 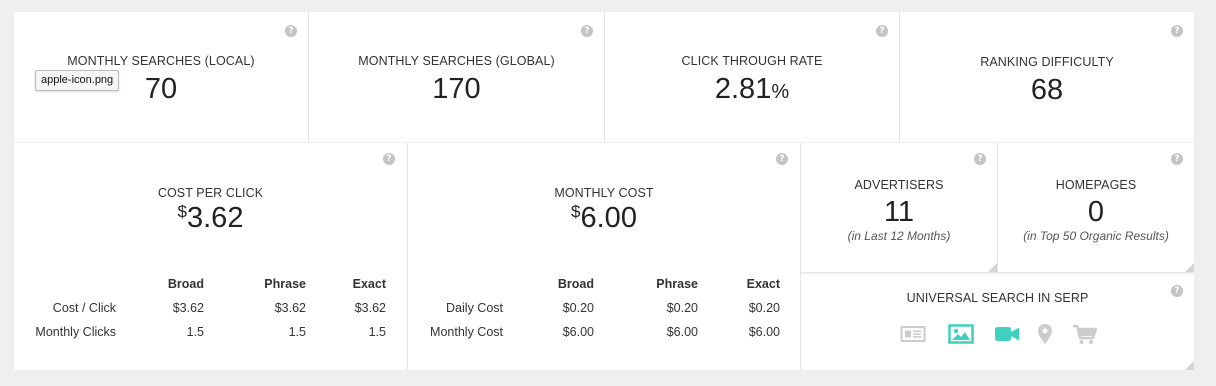 What do you see at coordinates (290, 308) in the screenshot?
I see `cell-phrase: $3.62` at bounding box center [290, 308].